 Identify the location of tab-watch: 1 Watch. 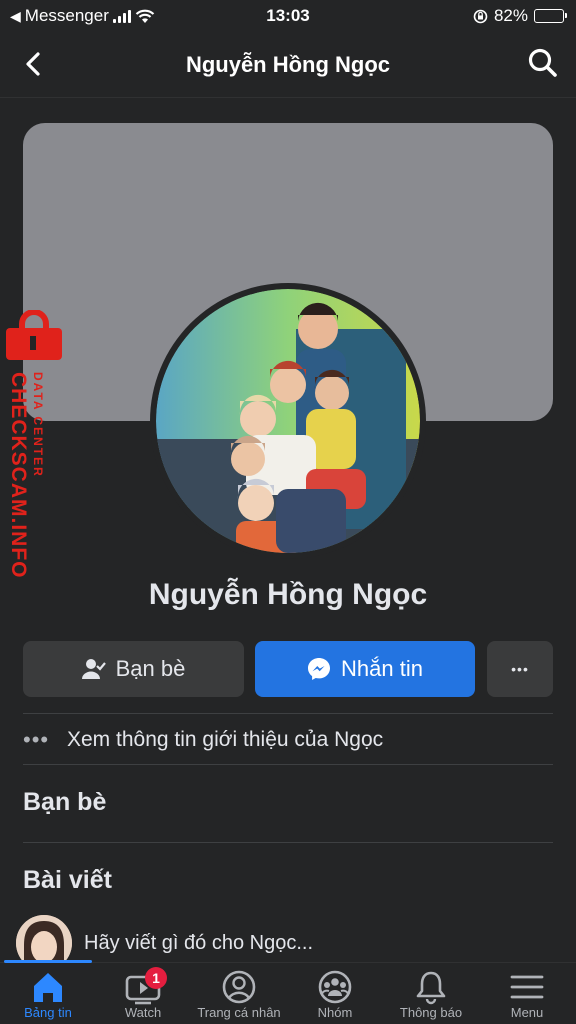
(143, 995).